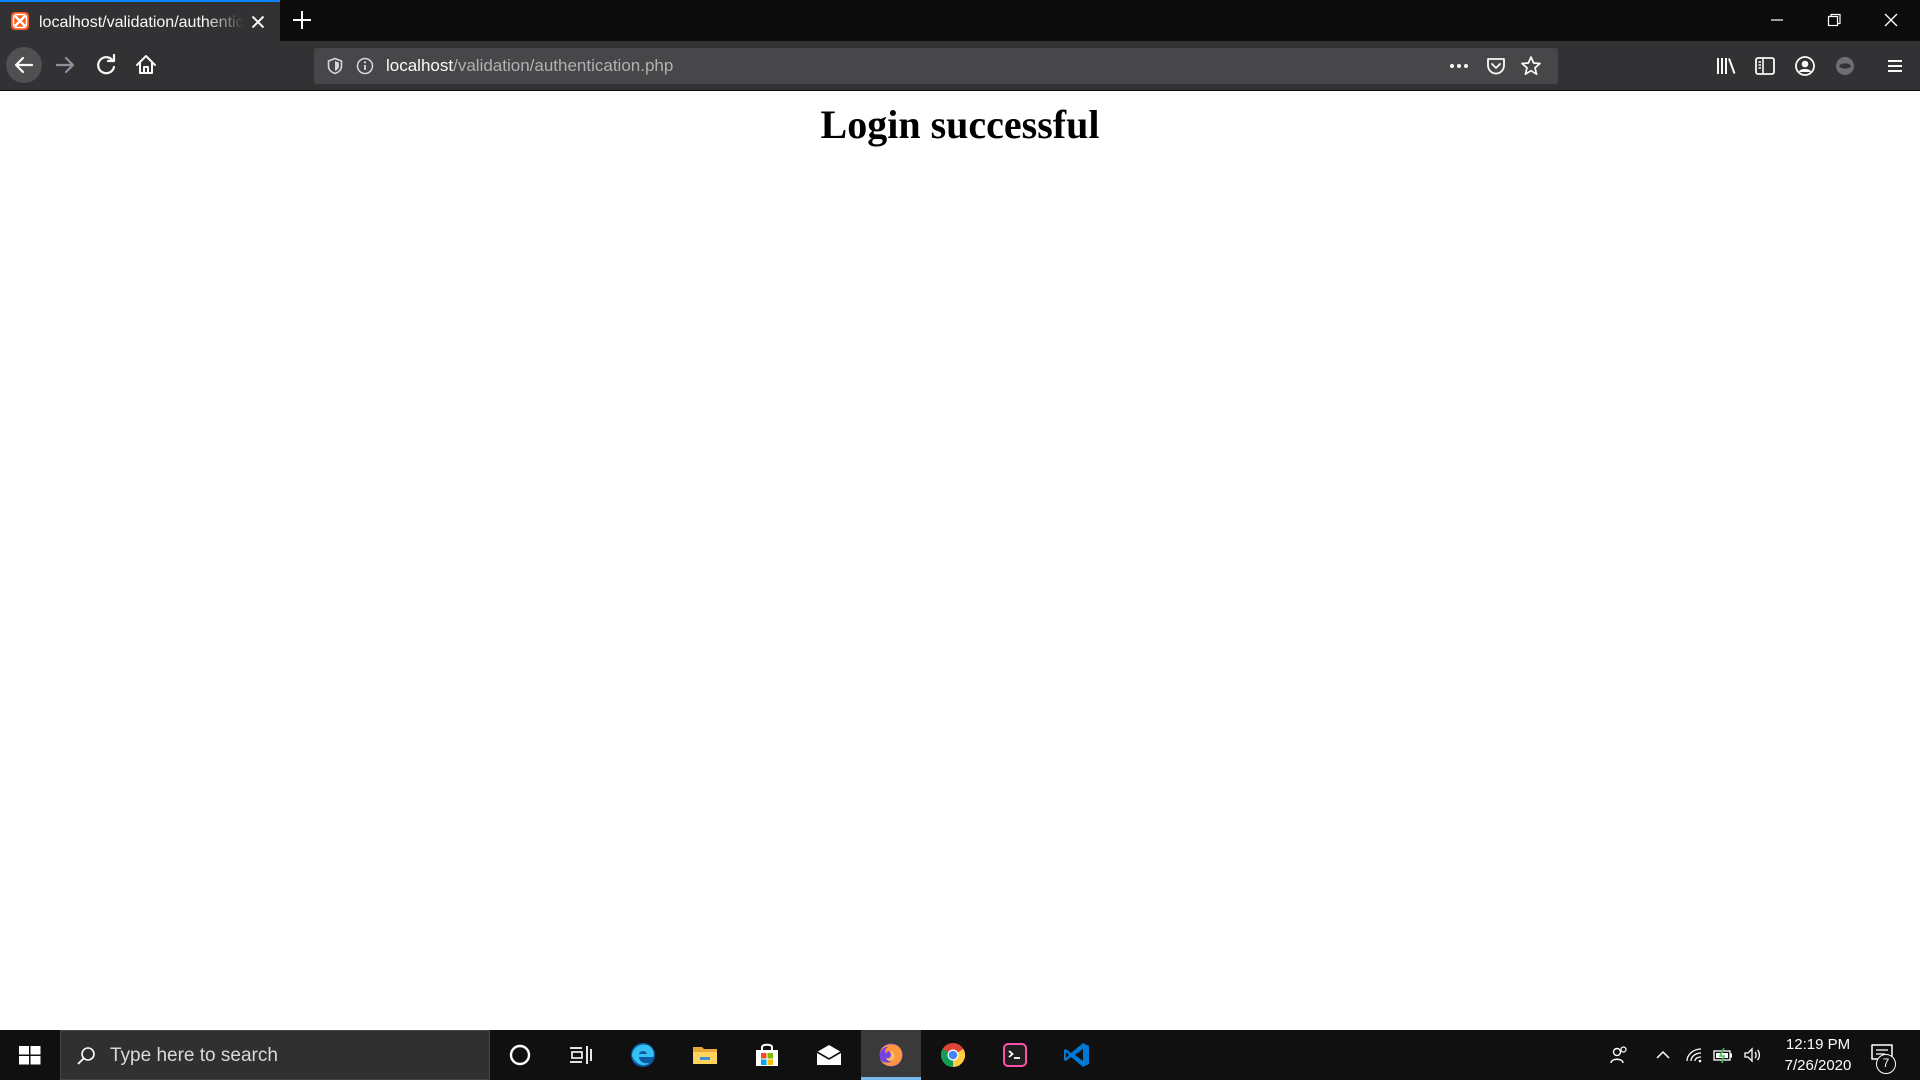  Describe the element at coordinates (1891, 20) in the screenshot. I see `close-window-icon` at that location.